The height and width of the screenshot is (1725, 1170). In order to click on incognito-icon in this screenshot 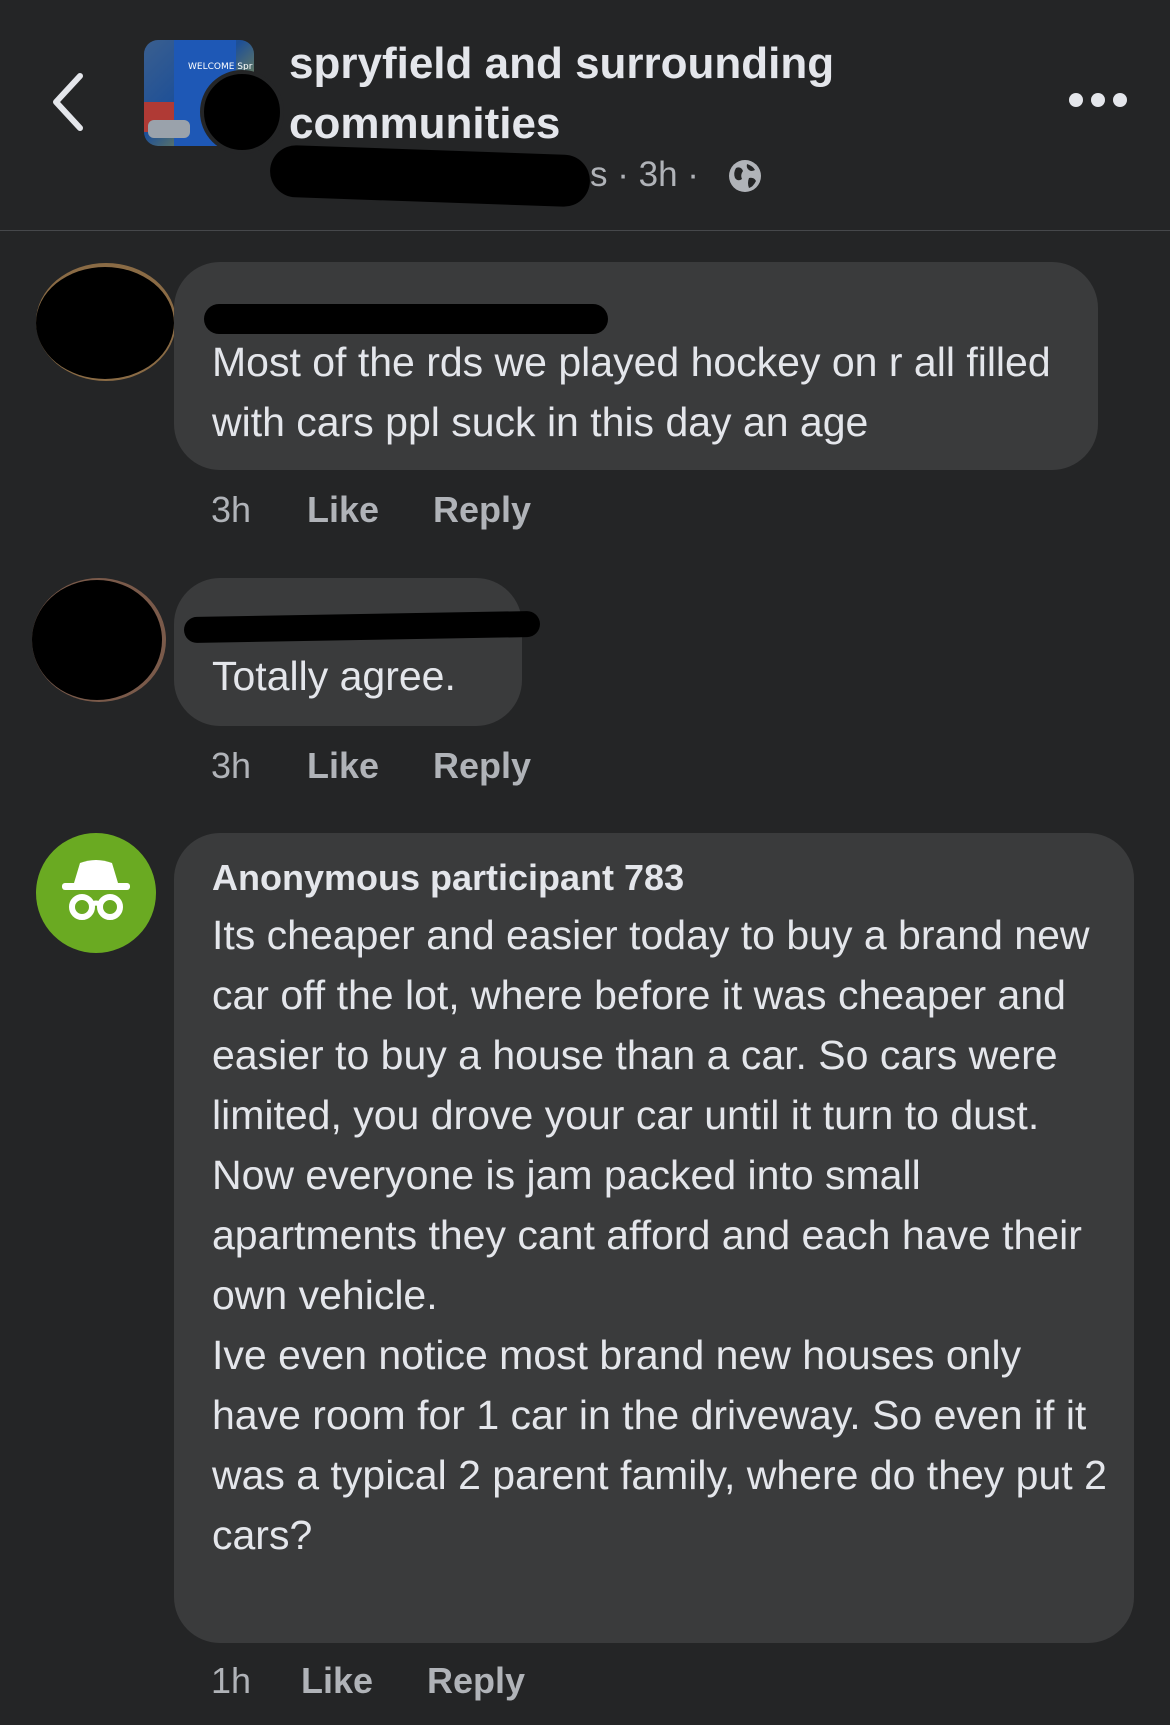, I will do `click(96, 890)`.